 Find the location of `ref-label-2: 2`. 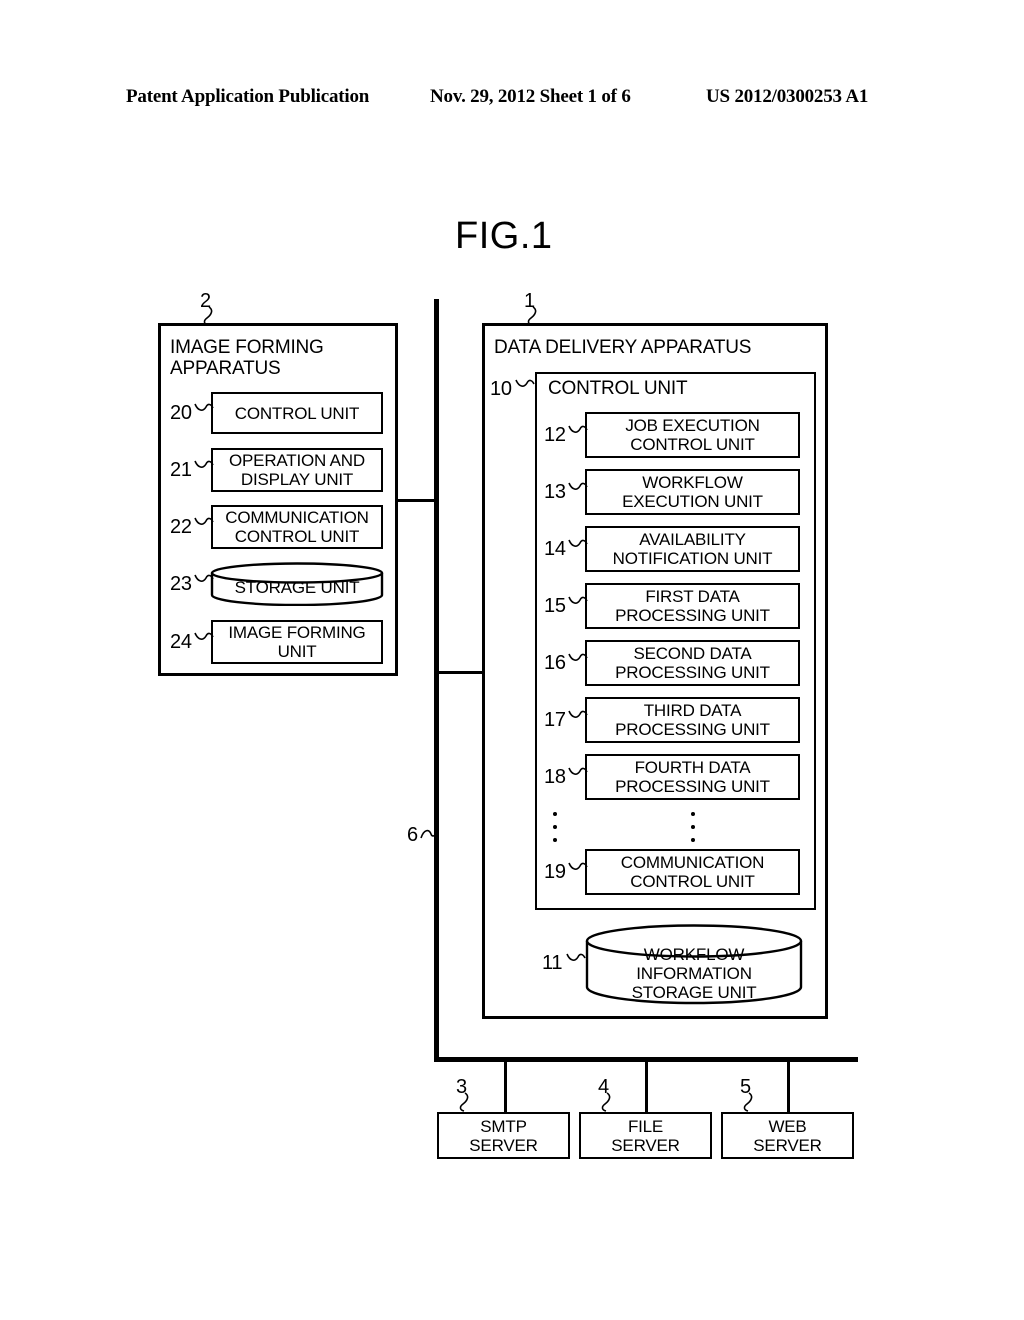

ref-label-2: 2 is located at coordinates (205, 301).